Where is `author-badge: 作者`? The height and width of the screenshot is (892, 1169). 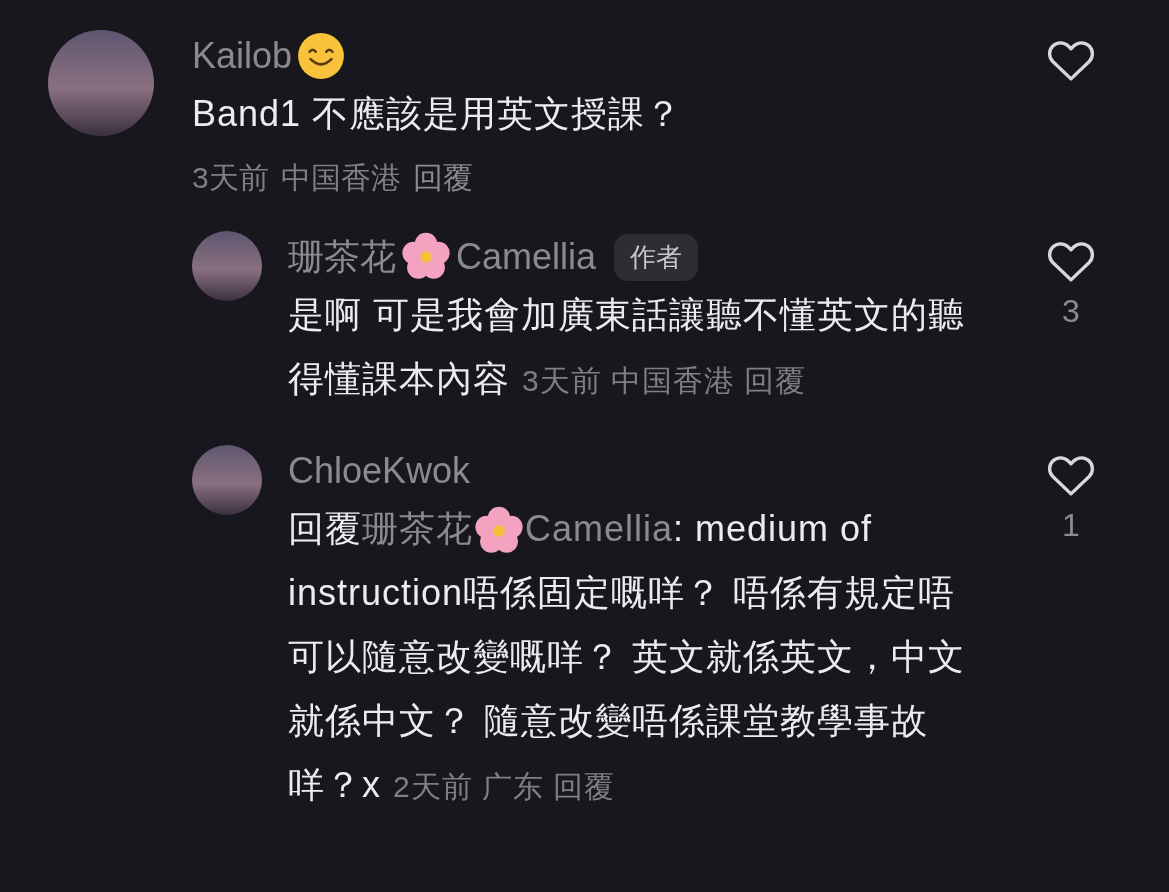 author-badge: 作者 is located at coordinates (656, 257).